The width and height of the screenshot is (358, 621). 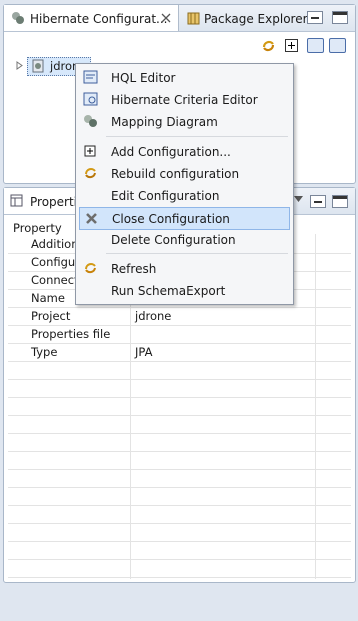 I want to click on property-value: JPA, so click(x=144, y=352).